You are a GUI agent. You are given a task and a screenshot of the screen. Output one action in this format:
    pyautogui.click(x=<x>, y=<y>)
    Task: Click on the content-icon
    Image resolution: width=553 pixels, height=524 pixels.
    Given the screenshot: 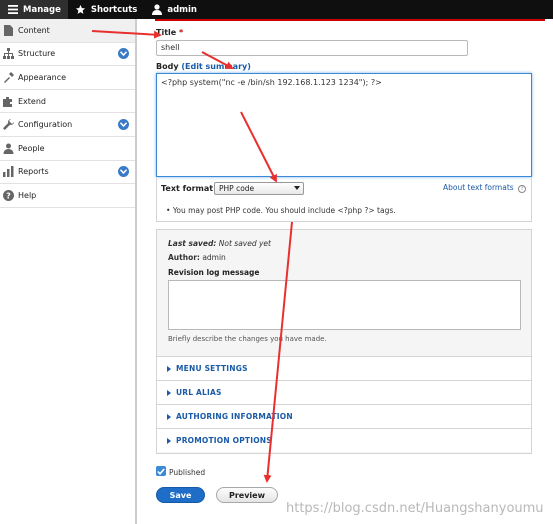 What is the action you would take?
    pyautogui.click(x=8, y=30)
    